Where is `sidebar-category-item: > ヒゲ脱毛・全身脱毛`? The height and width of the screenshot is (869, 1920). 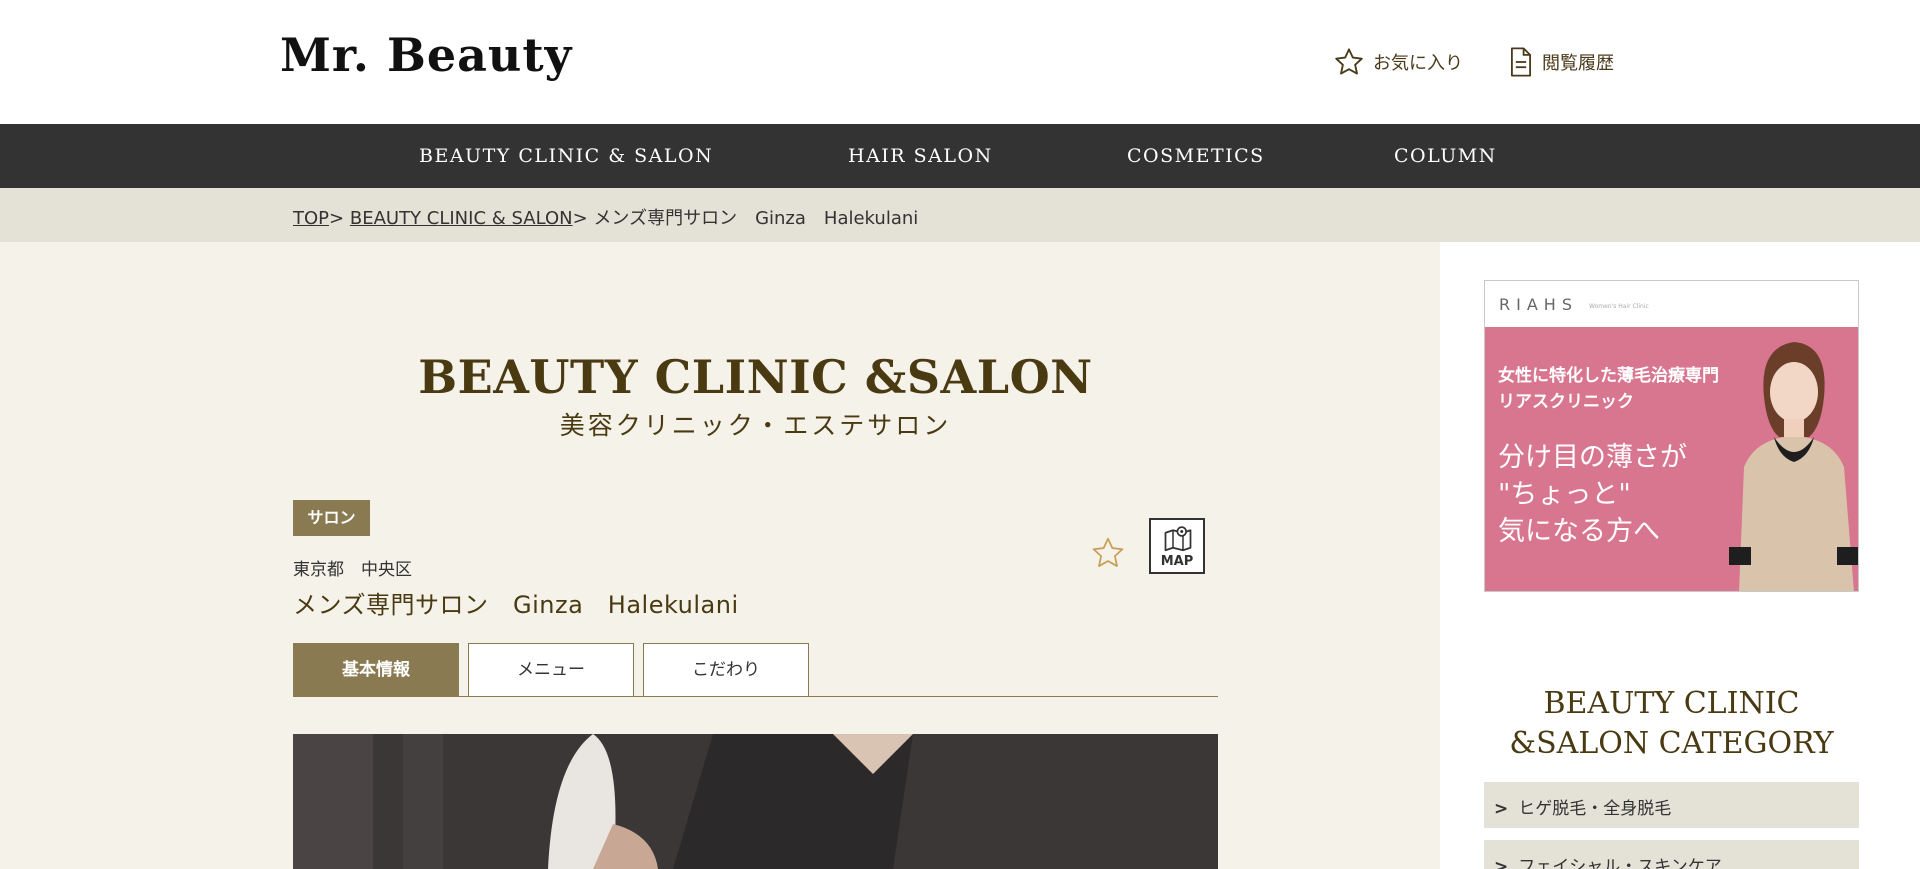 sidebar-category-item: > ヒゲ脱毛・全身脱毛 is located at coordinates (1671, 805).